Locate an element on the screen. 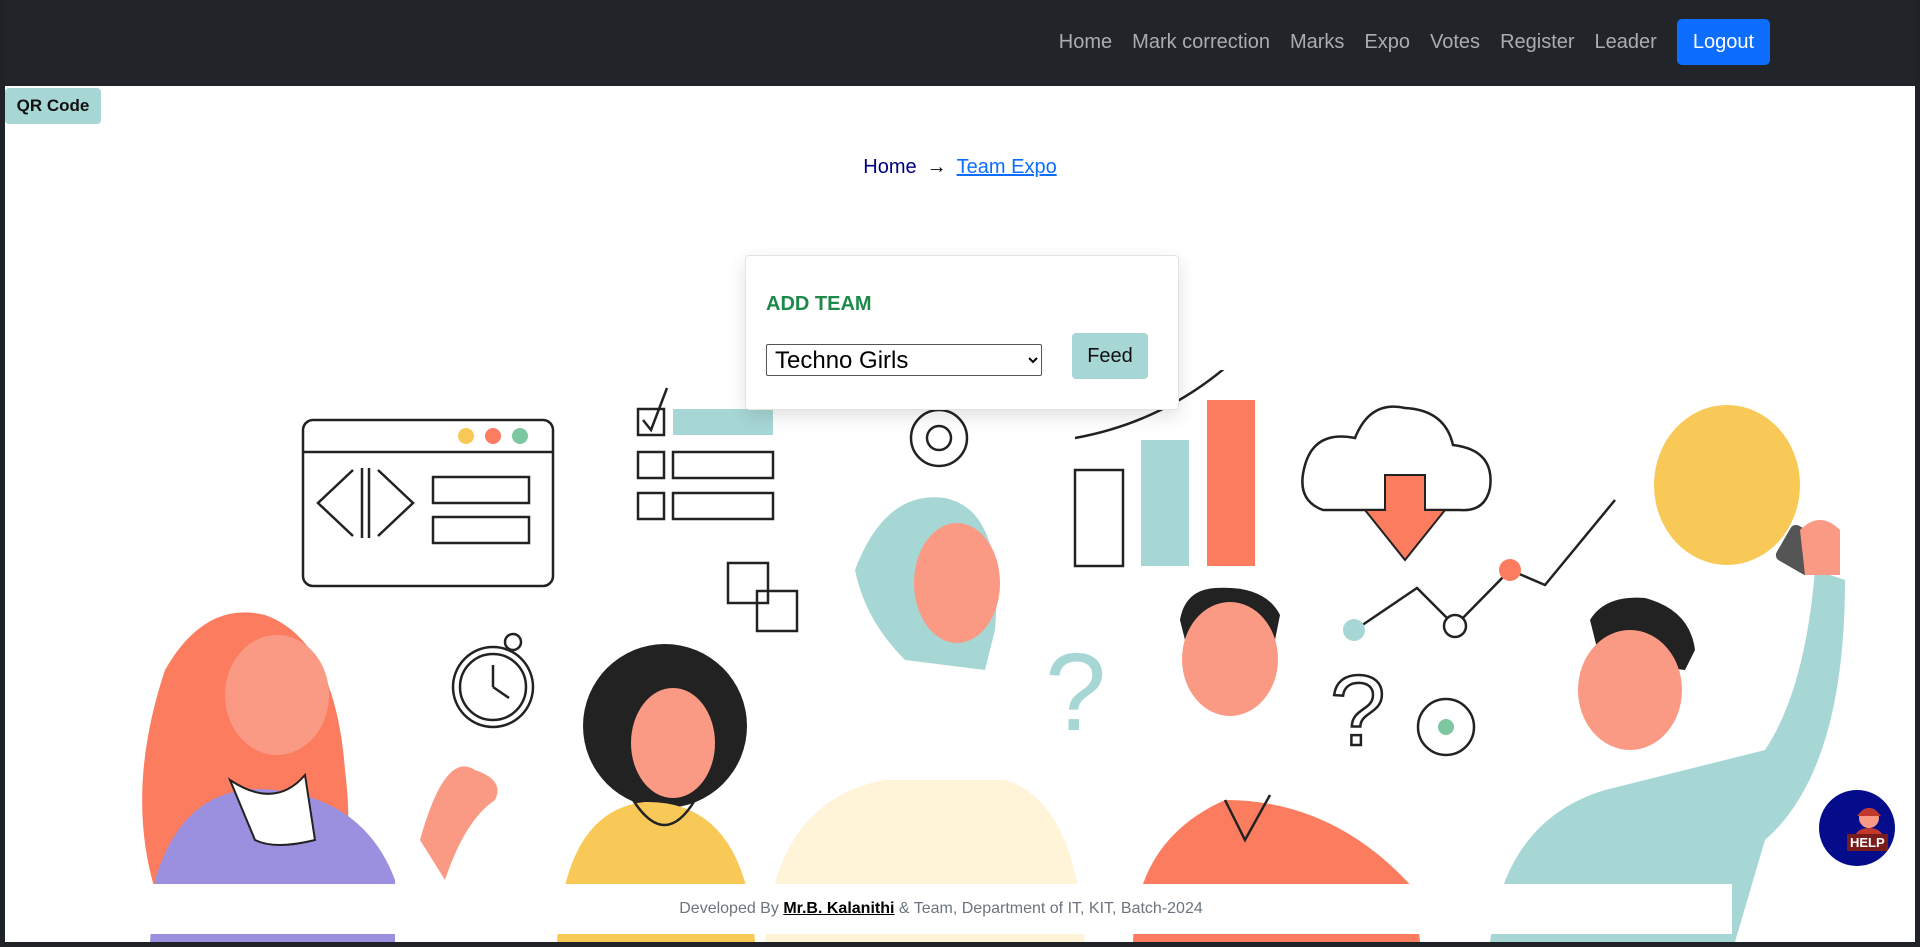 The image size is (1920, 947). help-button: HELP is located at coordinates (1857, 828).